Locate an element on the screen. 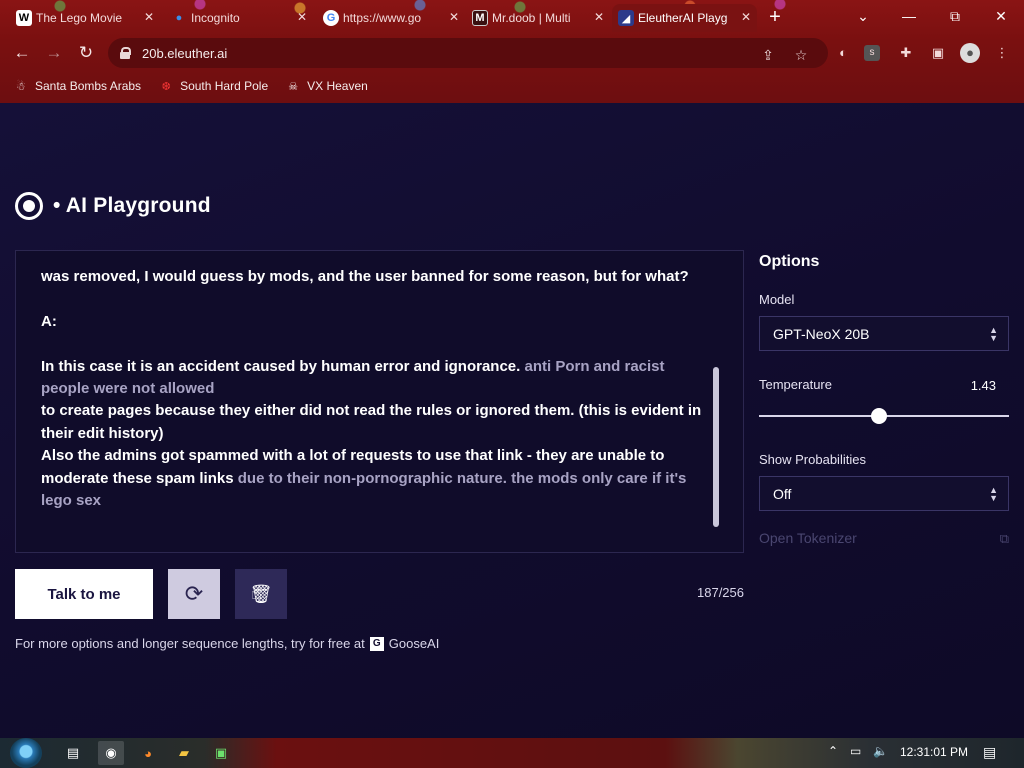 The height and width of the screenshot is (768, 1024). model-value: GPT-NeoX 20B is located at coordinates (821, 333).